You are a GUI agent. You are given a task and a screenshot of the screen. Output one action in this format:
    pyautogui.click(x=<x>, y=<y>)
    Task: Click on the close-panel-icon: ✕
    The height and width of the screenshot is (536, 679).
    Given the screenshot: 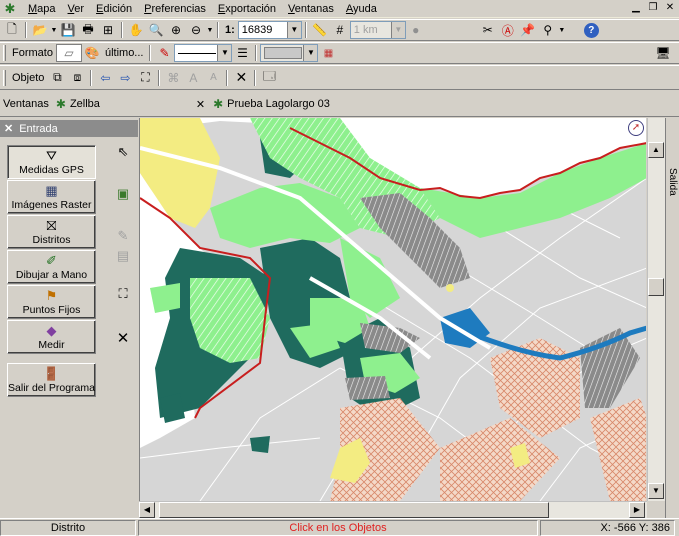 What is the action you would take?
    pyautogui.click(x=8, y=128)
    